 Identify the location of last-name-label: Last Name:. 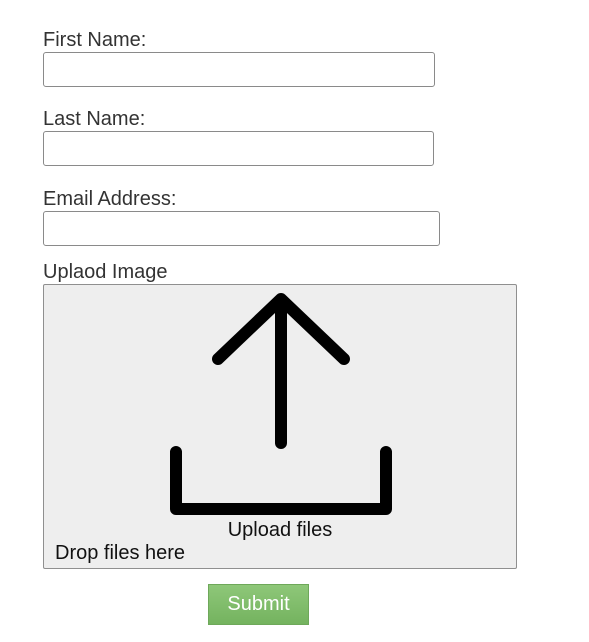
(94, 119).